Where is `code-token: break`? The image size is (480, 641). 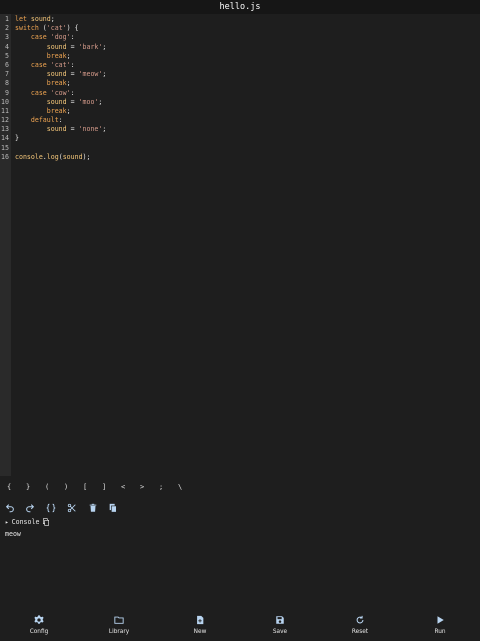
code-token: break is located at coordinates (41, 55).